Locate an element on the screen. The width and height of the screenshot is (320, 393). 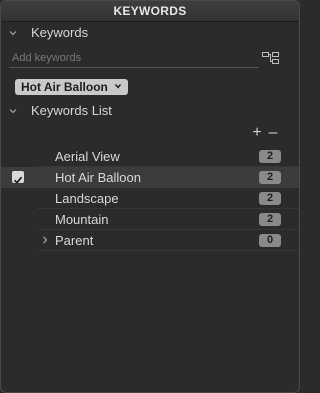
checkmark-icon is located at coordinates (18, 180).